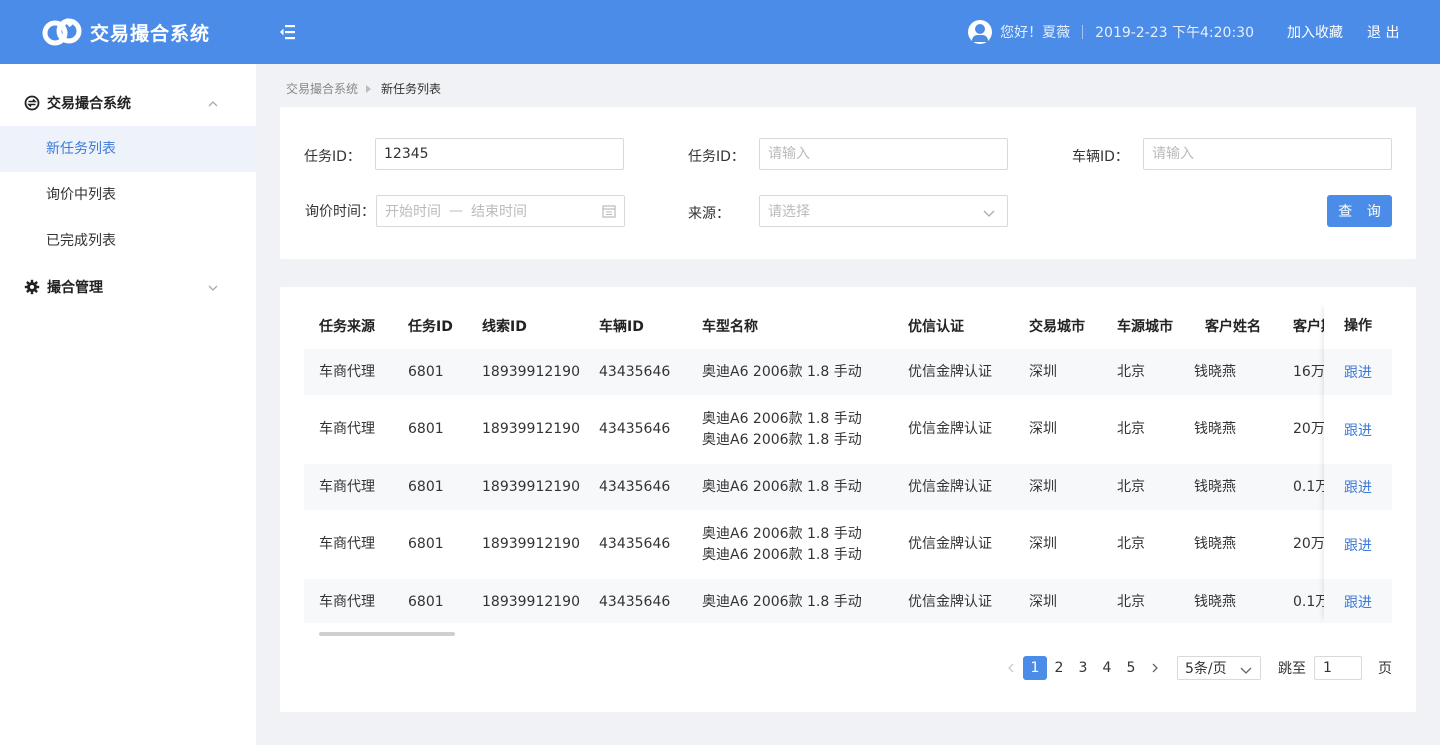 The width and height of the screenshot is (1440, 745). Describe the element at coordinates (1083, 668) in the screenshot. I see `page-number-3: 3` at that location.